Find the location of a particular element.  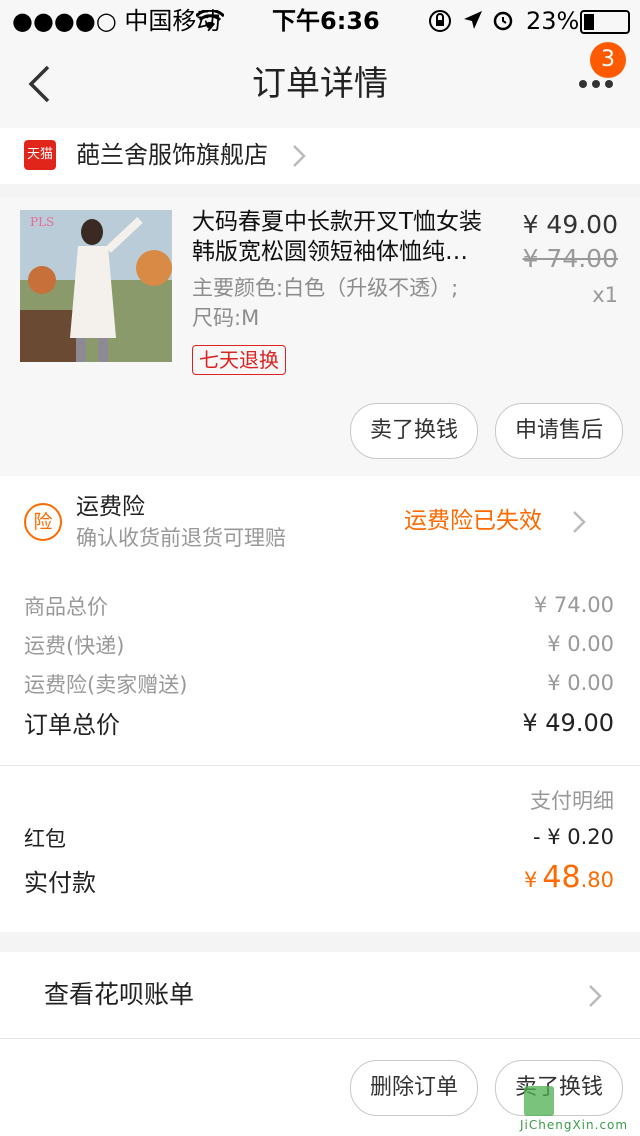

order-total-label: 订单总价 is located at coordinates (72, 725).